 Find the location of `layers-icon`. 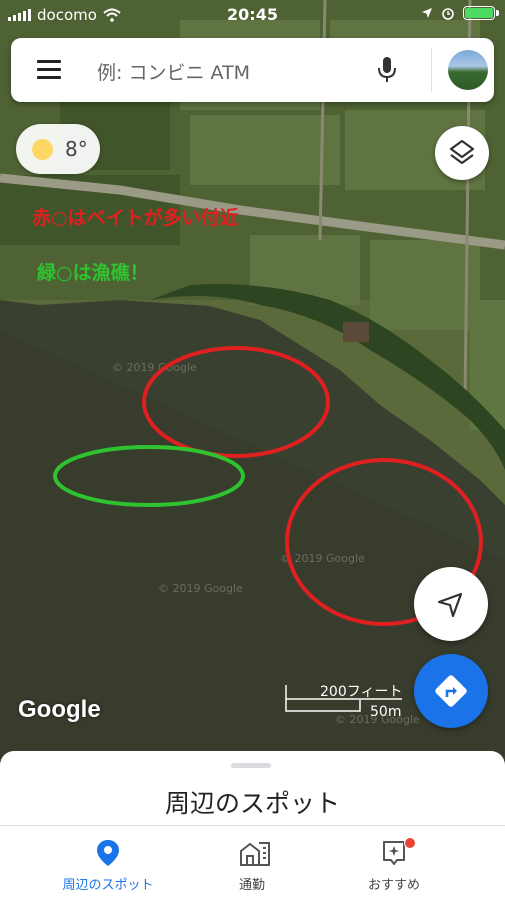

layers-icon is located at coordinates (462, 152).